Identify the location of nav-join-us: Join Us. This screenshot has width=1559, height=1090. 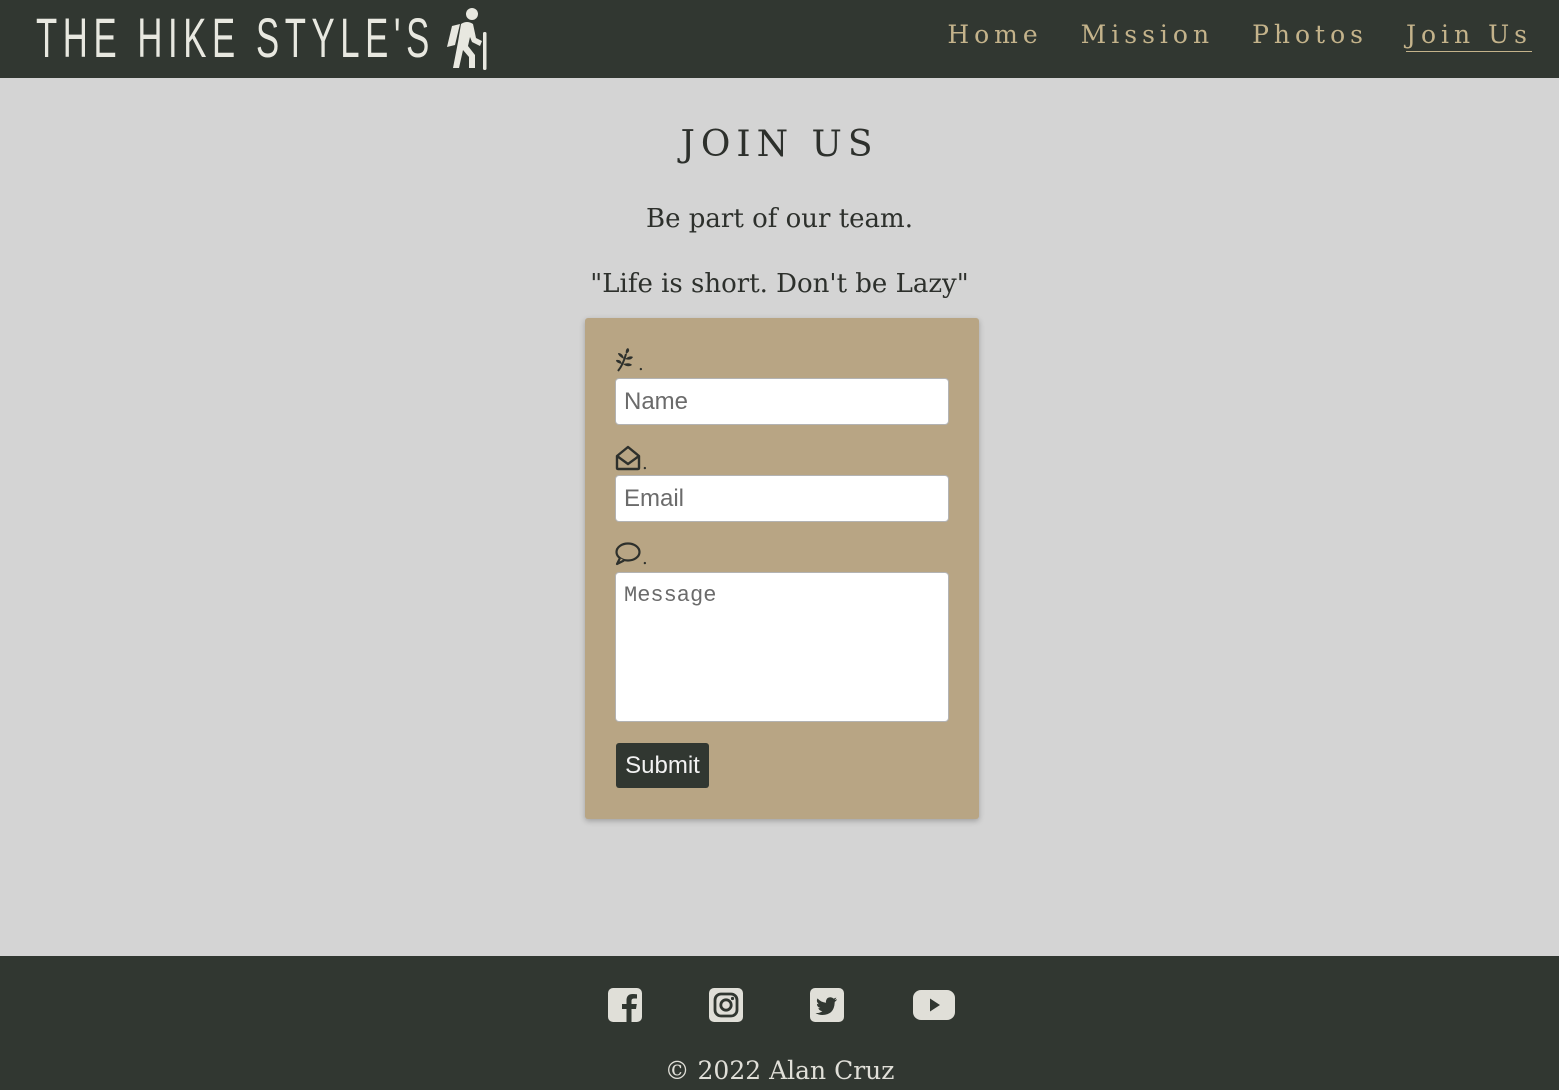
(1468, 36).